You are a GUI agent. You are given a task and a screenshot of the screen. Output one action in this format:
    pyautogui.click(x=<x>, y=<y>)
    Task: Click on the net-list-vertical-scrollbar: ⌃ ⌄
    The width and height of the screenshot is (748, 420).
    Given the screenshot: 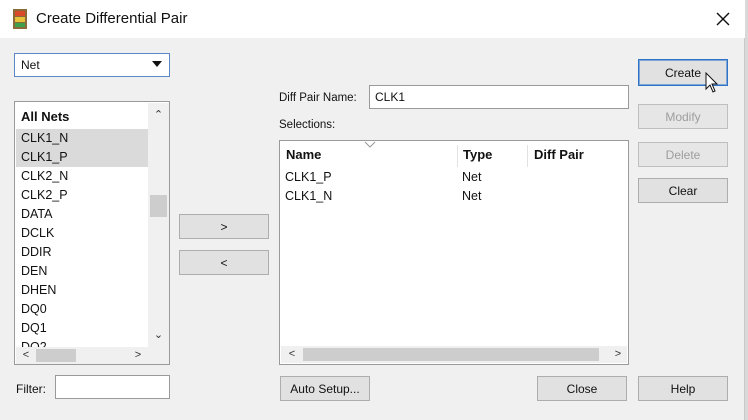 What is the action you would take?
    pyautogui.click(x=158, y=225)
    